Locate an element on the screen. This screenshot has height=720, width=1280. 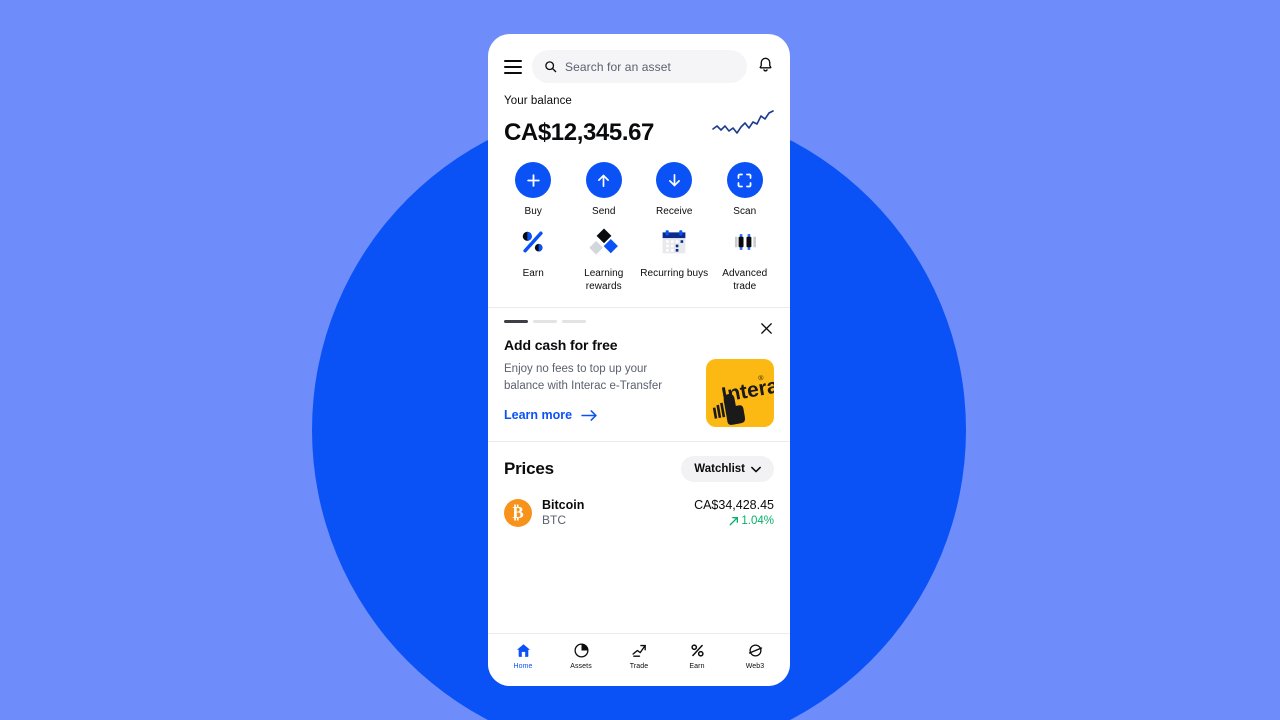
action-recurring-buys: Recurring buys is located at coordinates (674, 258).